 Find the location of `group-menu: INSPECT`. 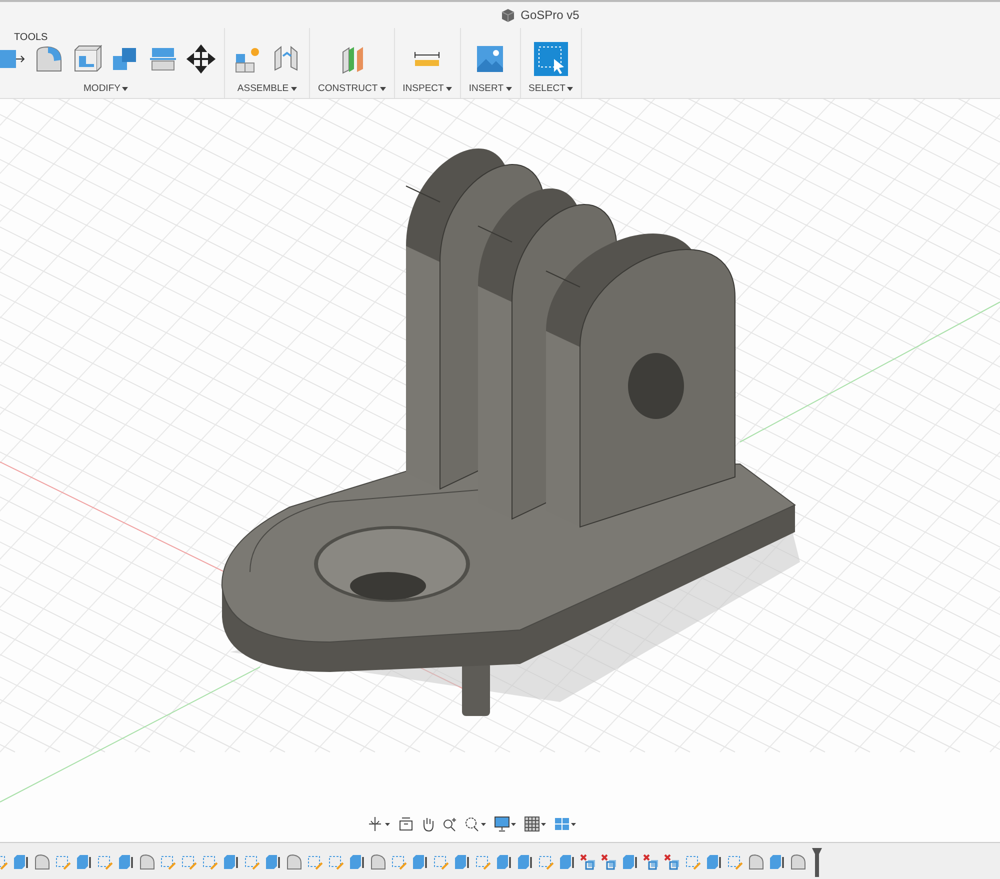

group-menu: INSPECT is located at coordinates (427, 88).